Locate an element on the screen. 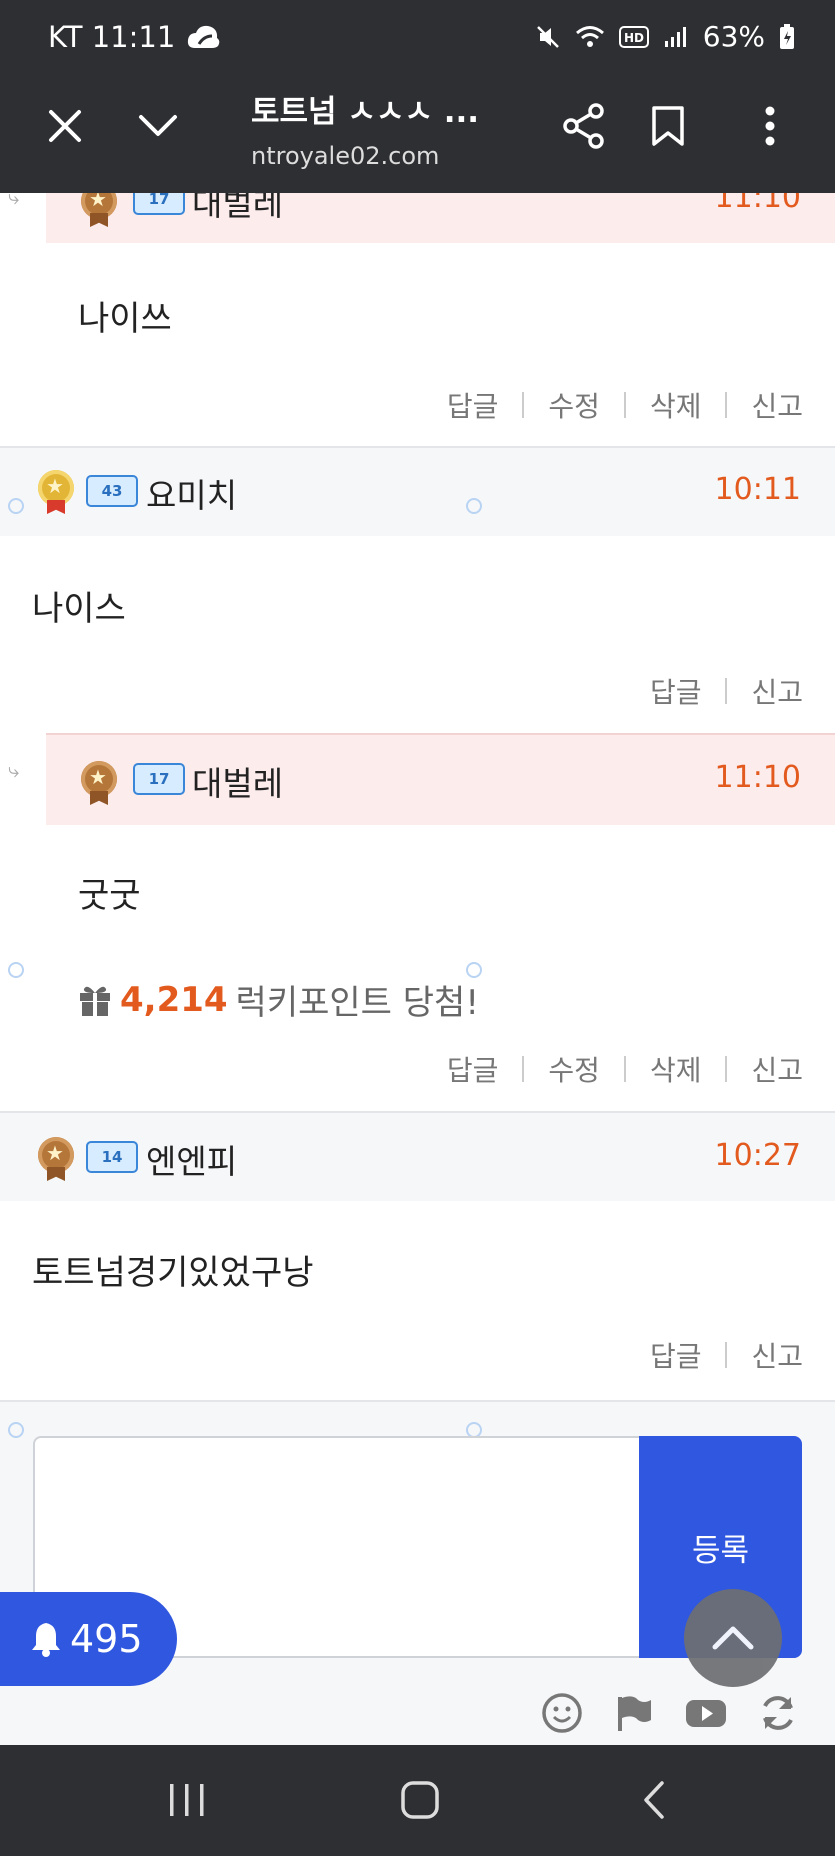 The width and height of the screenshot is (835, 1856). close-tab-button is located at coordinates (65, 126).